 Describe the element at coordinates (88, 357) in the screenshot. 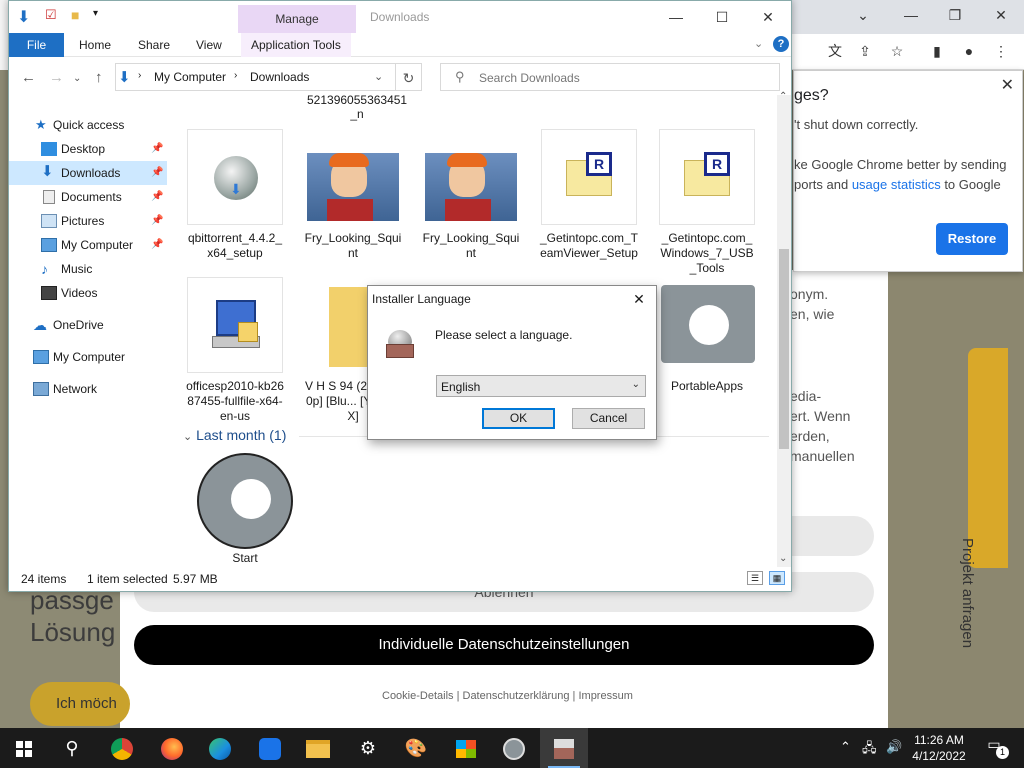

I see `sidebar-item-my-computer-root: My Computer` at that location.